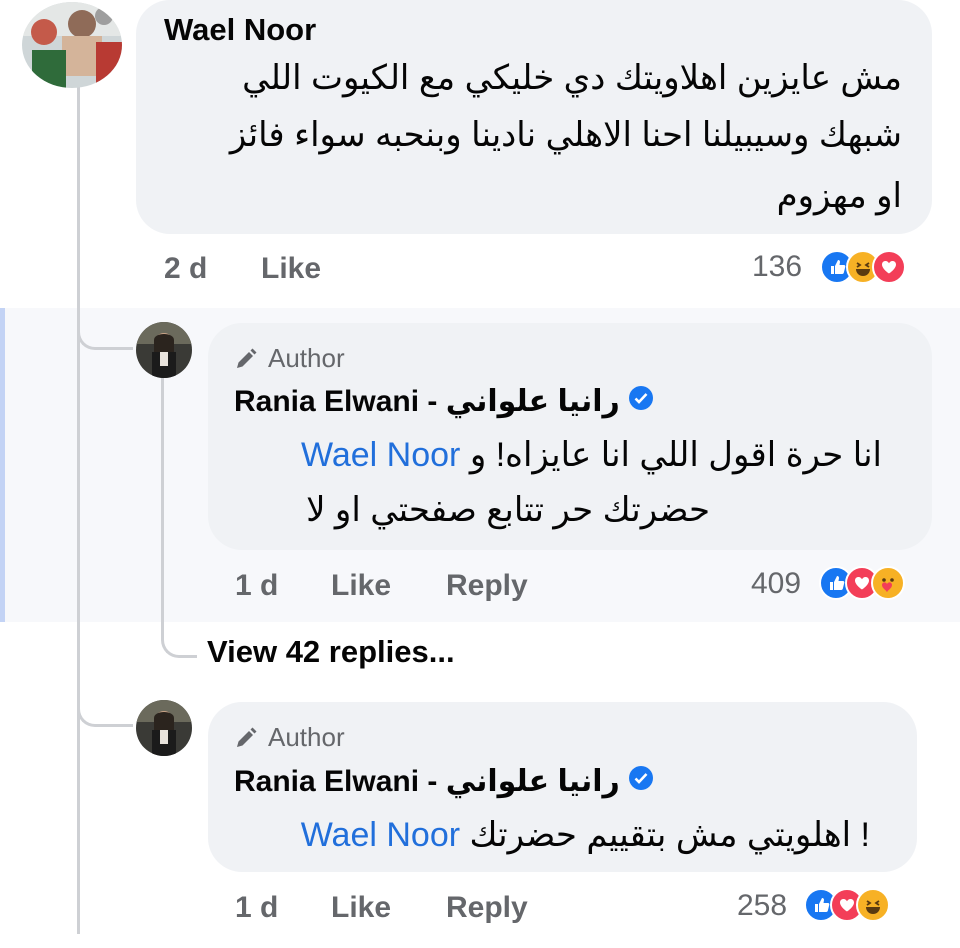 The width and height of the screenshot is (960, 948). What do you see at coordinates (240, 30) in the screenshot?
I see `comment-author-name: Wael Noor` at bounding box center [240, 30].